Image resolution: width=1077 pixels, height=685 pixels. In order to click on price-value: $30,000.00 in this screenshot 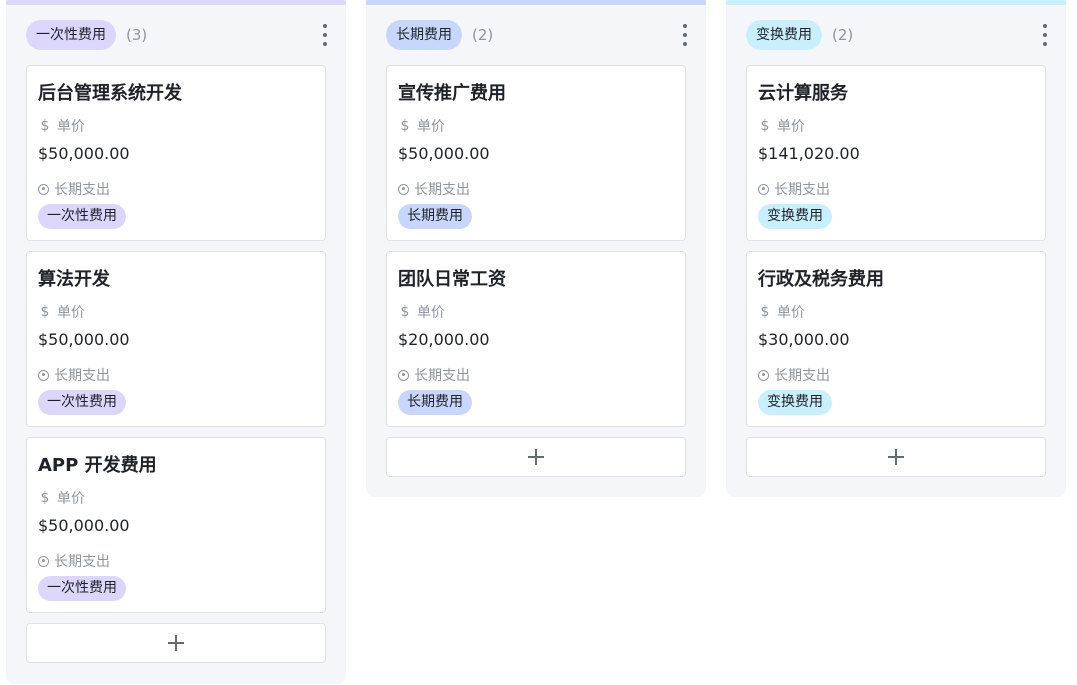, I will do `click(804, 339)`.